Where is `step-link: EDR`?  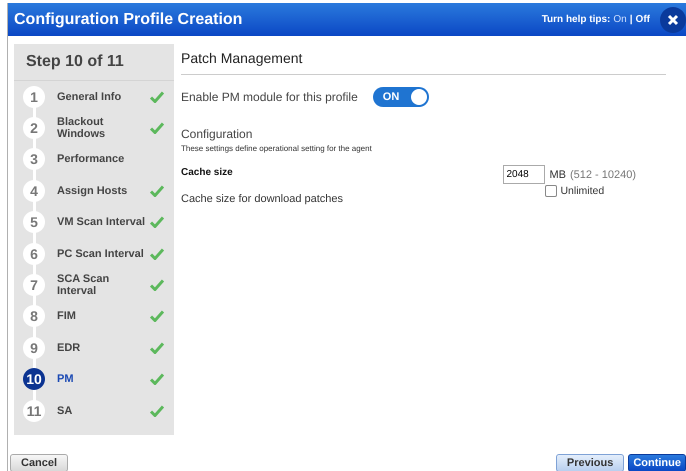 step-link: EDR is located at coordinates (103, 348).